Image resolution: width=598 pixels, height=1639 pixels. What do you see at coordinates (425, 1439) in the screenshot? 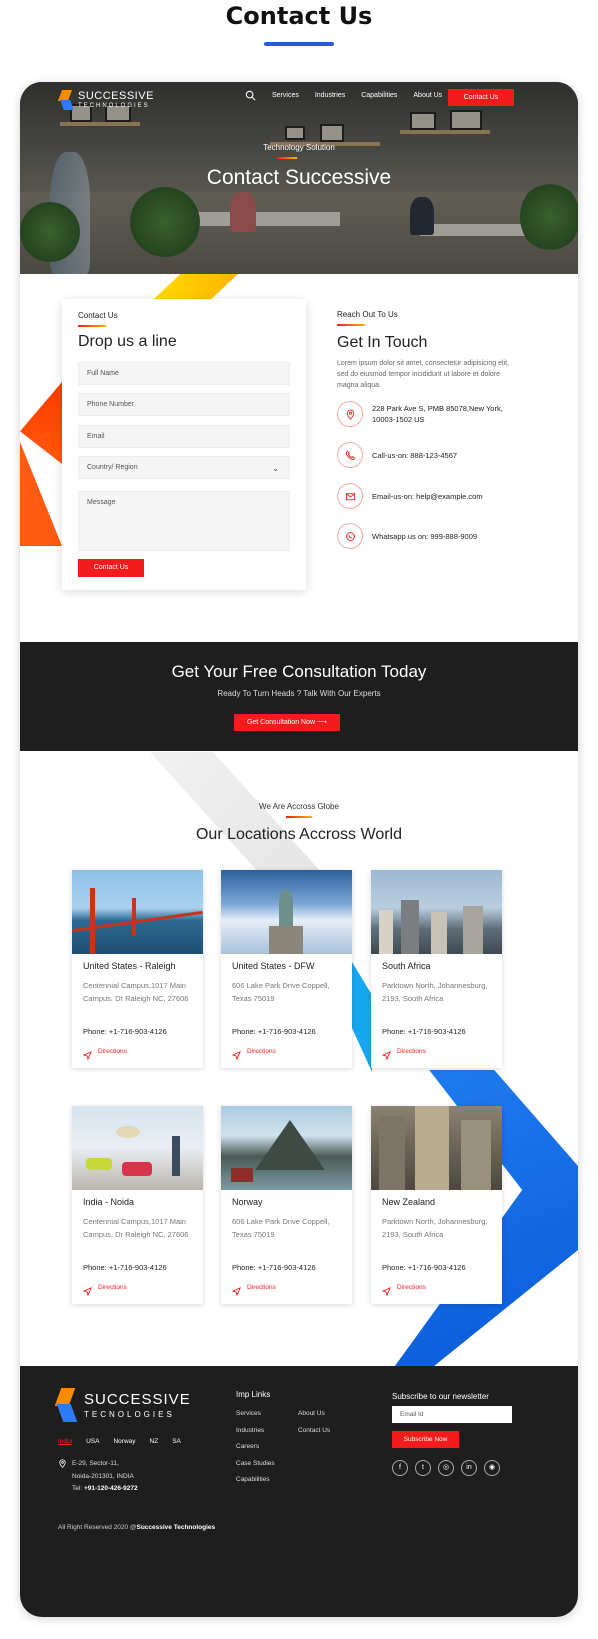
I see `subscribe-button: Subscribe Now` at bounding box center [425, 1439].